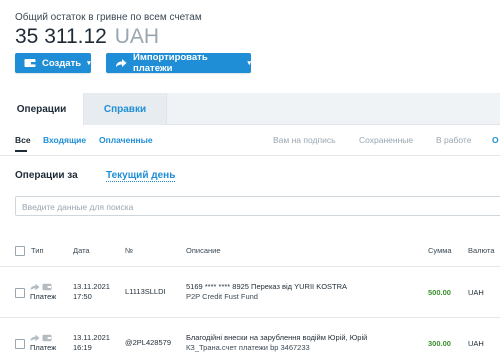  What do you see at coordinates (61, 36) in the screenshot?
I see `balance-amount: 35 311.12` at bounding box center [61, 36].